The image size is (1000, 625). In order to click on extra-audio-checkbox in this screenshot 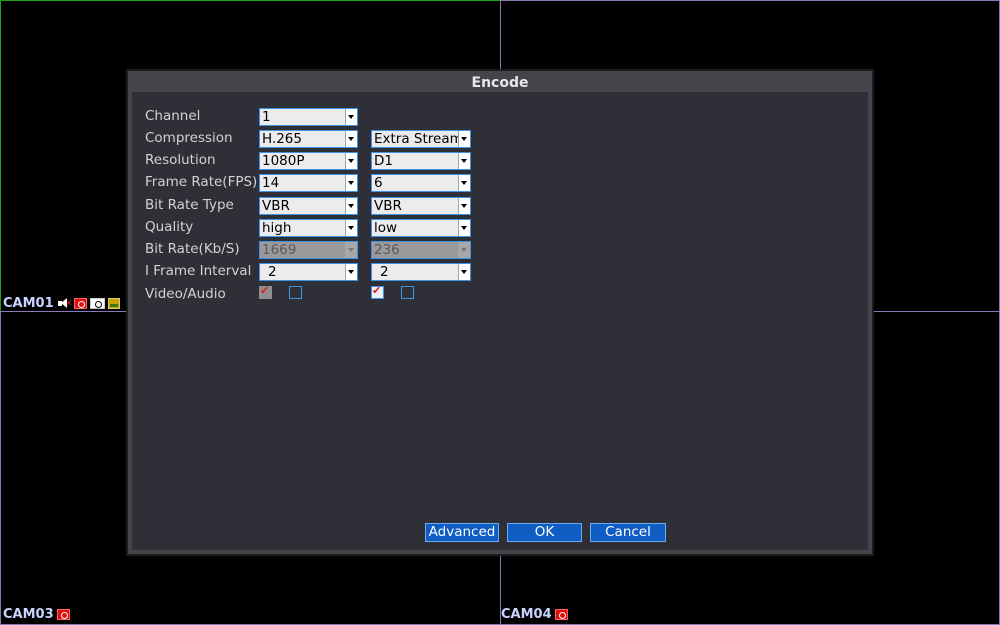, I will do `click(407, 292)`.